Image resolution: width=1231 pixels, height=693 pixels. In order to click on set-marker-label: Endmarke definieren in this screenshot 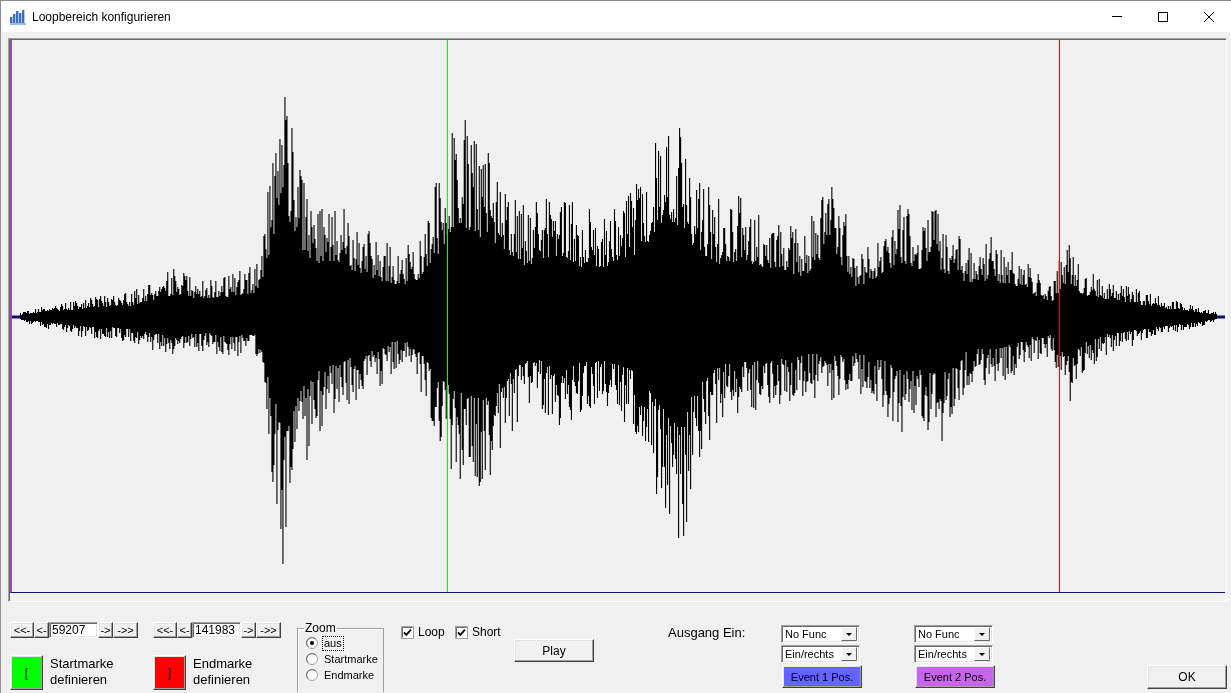, I will do `click(223, 672)`.